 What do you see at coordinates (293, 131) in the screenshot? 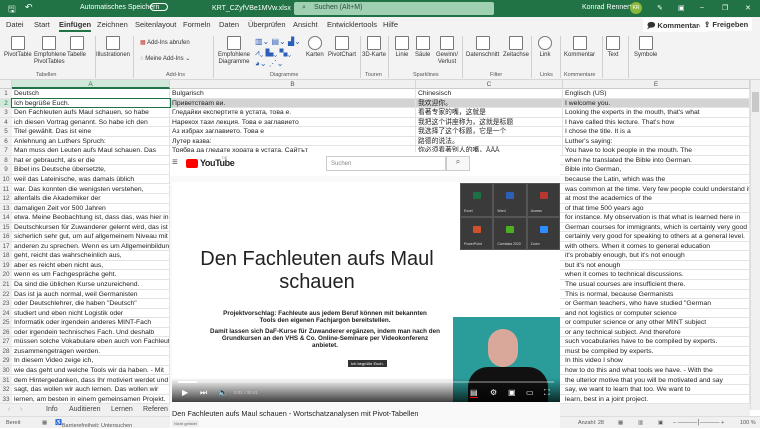
I see `cell-b: Аз избрах заглавието. Това е` at bounding box center [293, 131].